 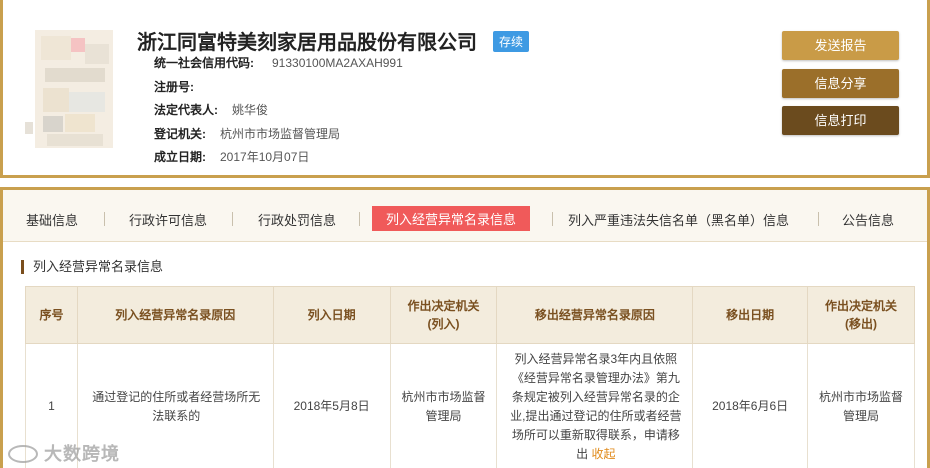 I want to click on info-label: 统一社会信用代码:, so click(x=204, y=63).